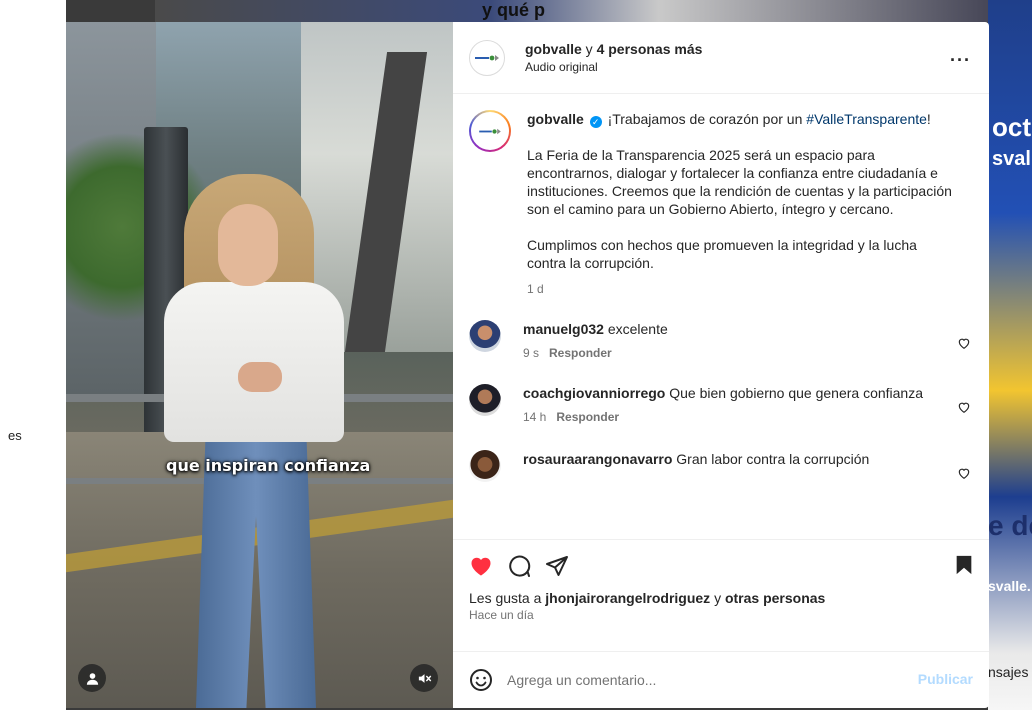 The width and height of the screenshot is (1032, 710). What do you see at coordinates (481, 680) in the screenshot?
I see `emoji-icon` at bounding box center [481, 680].